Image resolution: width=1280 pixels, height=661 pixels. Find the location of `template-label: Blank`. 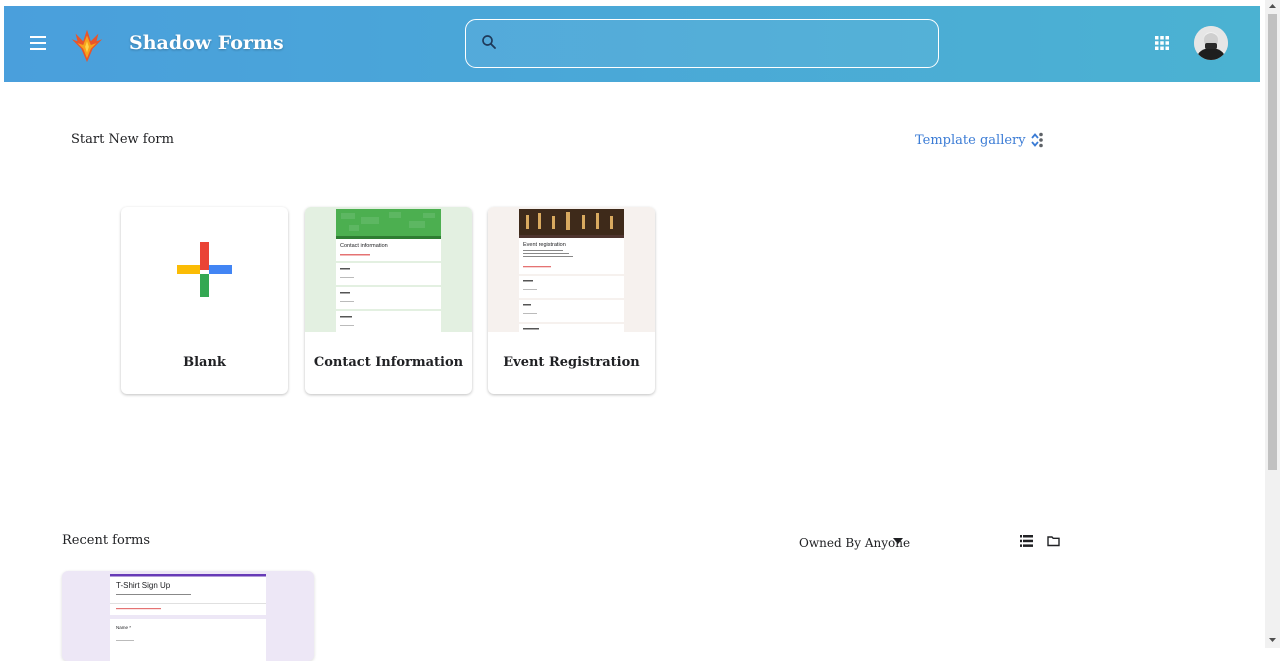

template-label: Blank is located at coordinates (204, 362).